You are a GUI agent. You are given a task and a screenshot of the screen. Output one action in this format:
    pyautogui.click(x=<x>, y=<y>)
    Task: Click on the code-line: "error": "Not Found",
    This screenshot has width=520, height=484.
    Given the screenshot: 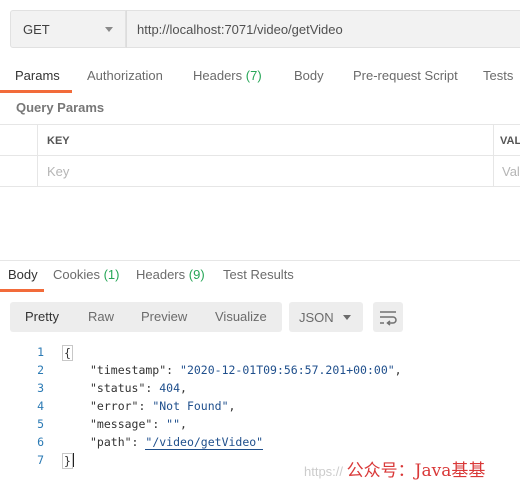 What is the action you would take?
    pyautogui.click(x=163, y=406)
    